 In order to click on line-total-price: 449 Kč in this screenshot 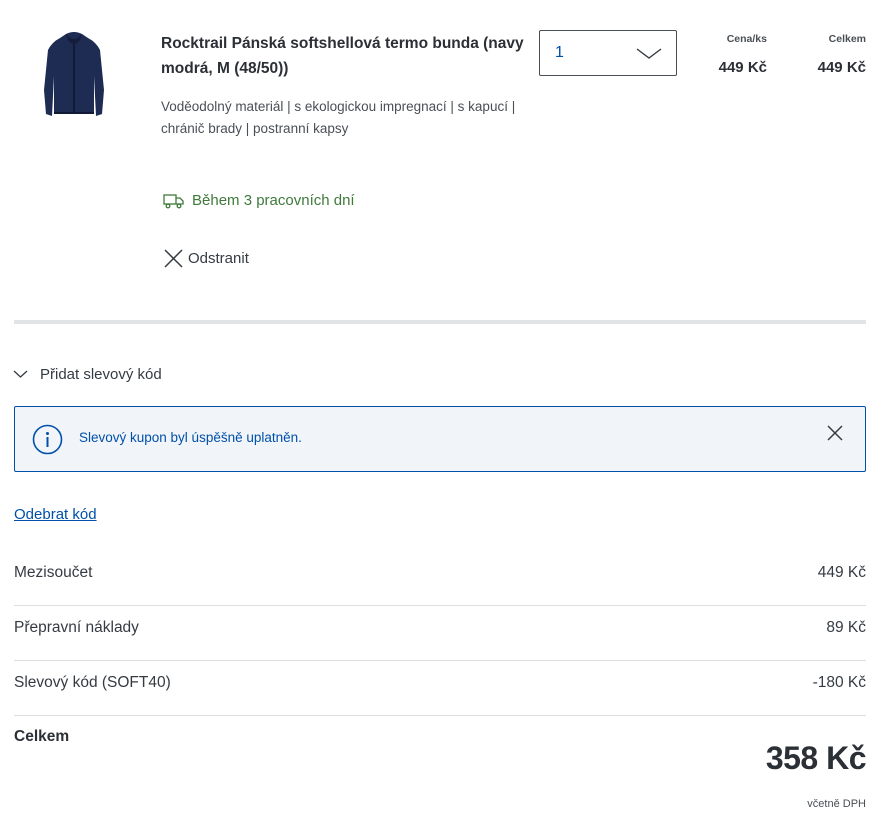, I will do `click(841, 67)`.